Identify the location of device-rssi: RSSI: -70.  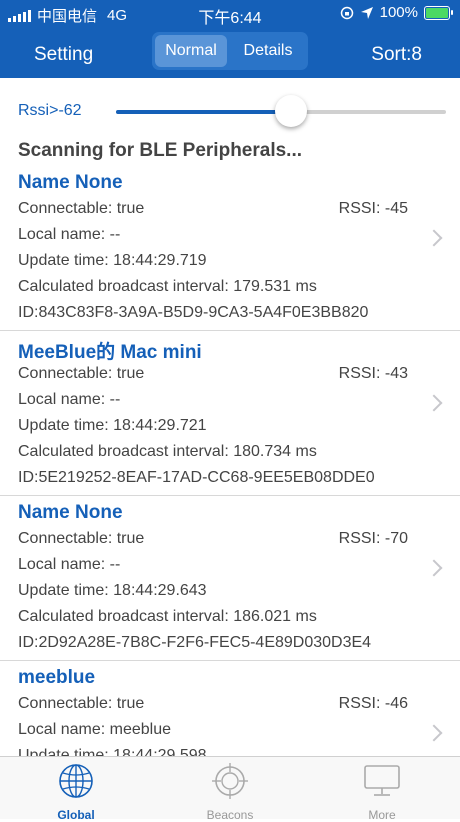
(373, 538).